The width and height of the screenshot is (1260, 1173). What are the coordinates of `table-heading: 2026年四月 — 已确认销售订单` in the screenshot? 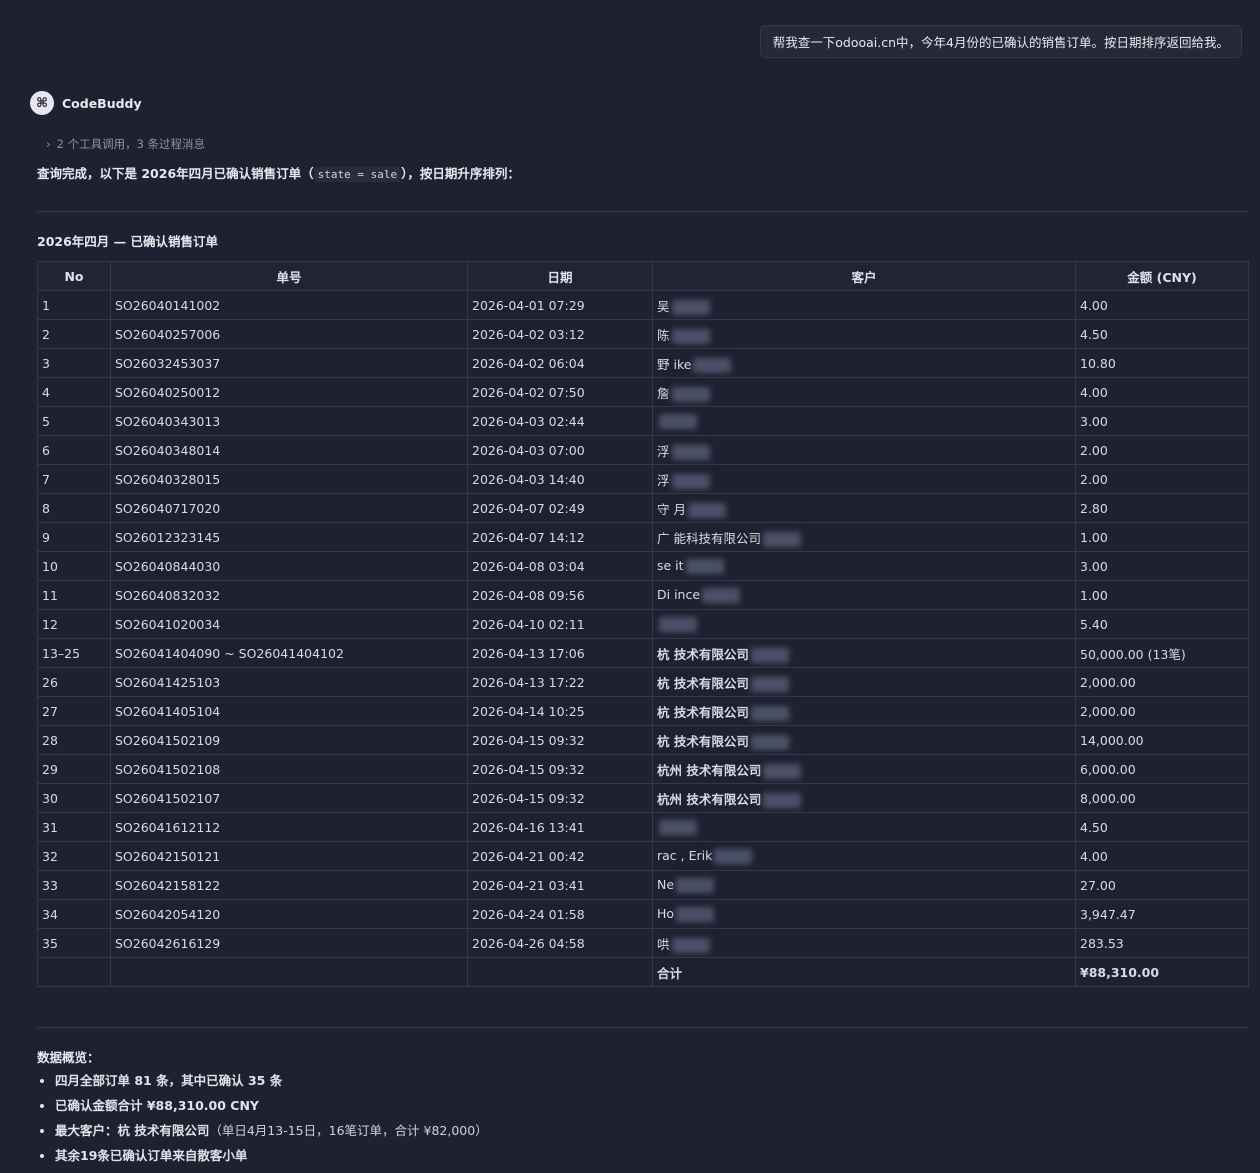 It's located at (127, 241).